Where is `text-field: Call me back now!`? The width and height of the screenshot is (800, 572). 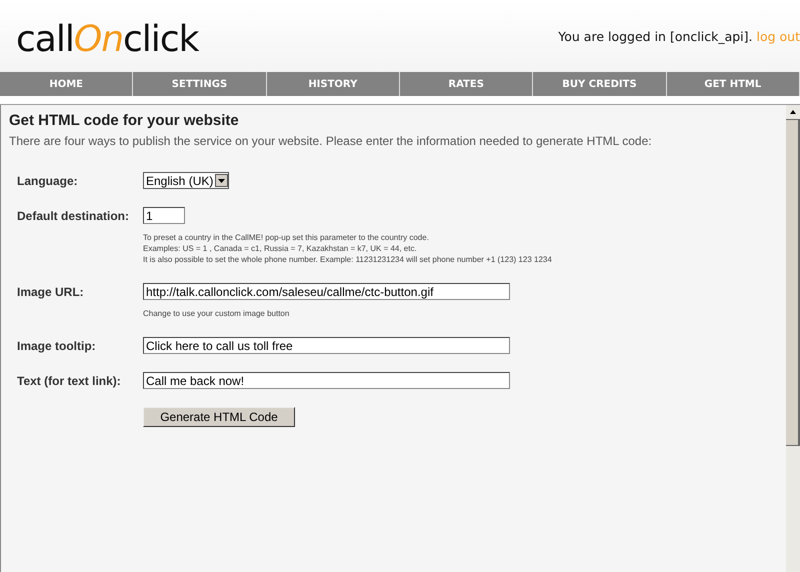 text-field: Call me back now! is located at coordinates (326, 380).